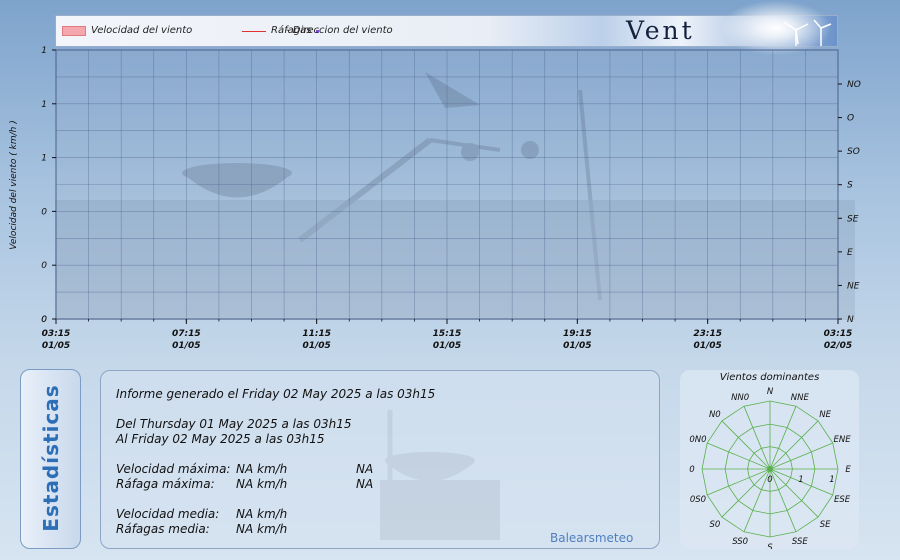 The width and height of the screenshot is (900, 560). Describe the element at coordinates (770, 546) in the screenshot. I see `rose-direction-label: S` at that location.